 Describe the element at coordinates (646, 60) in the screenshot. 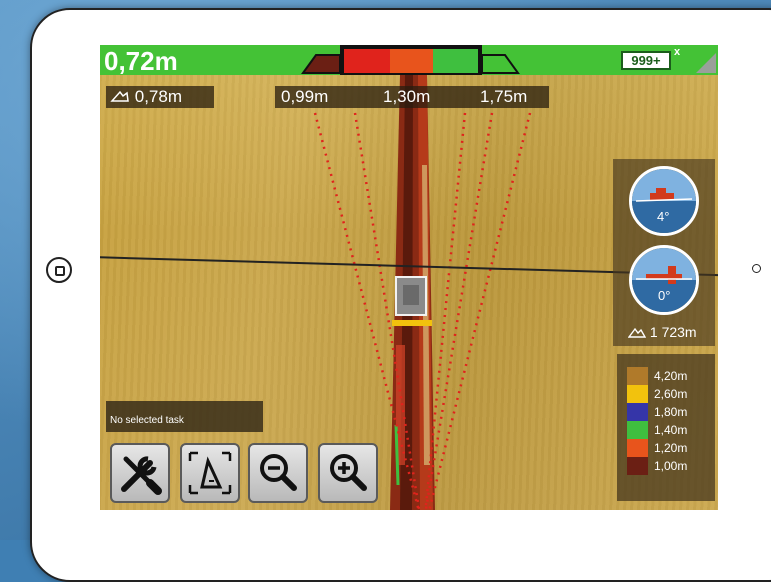

I see `alert-counter: 999+` at that location.